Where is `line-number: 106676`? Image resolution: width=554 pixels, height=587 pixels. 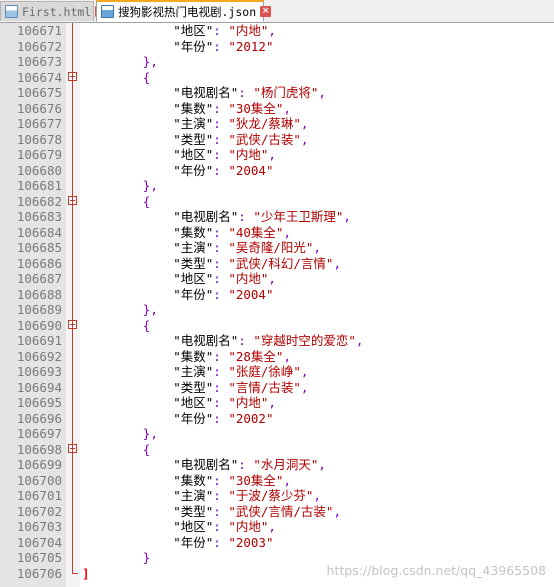 line-number: 106676 is located at coordinates (39, 108).